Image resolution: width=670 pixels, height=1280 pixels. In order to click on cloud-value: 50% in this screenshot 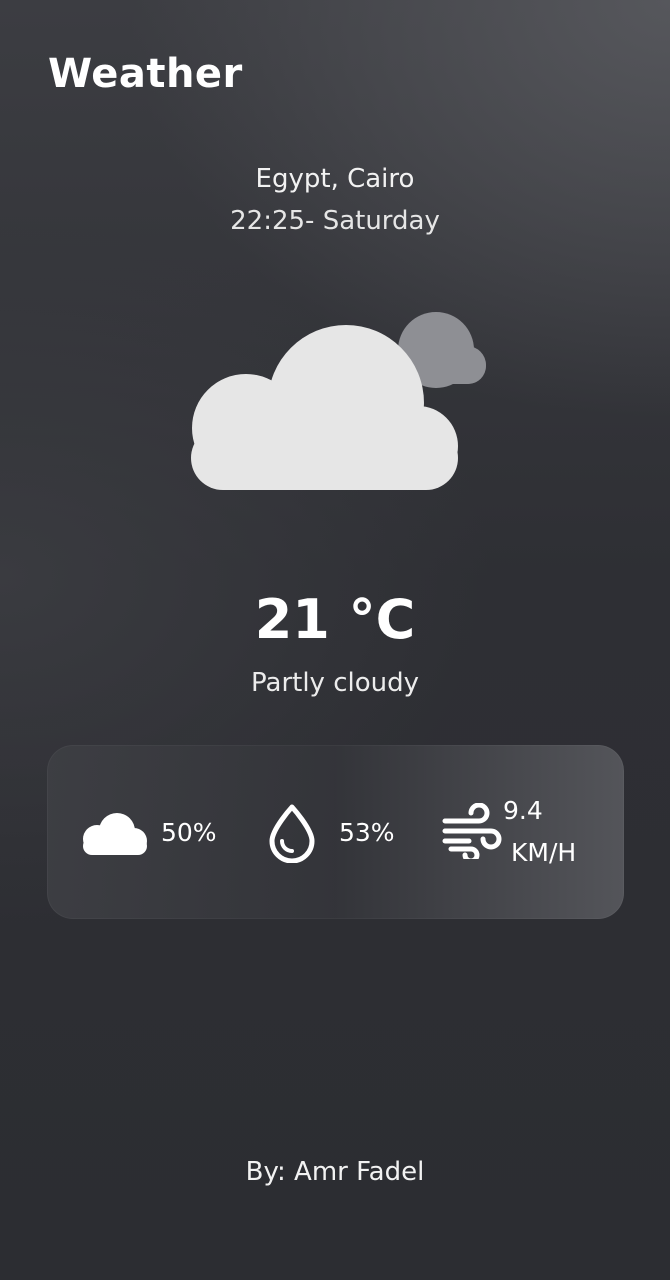, I will do `click(189, 832)`.